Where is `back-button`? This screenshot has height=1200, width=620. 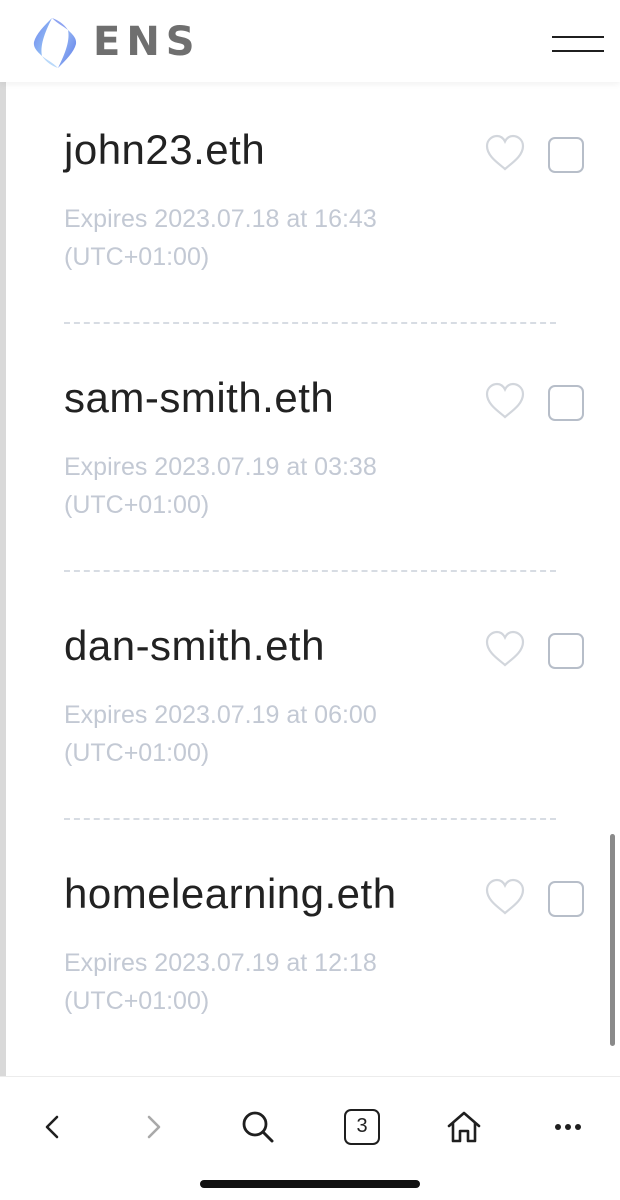
back-button is located at coordinates (52, 1127).